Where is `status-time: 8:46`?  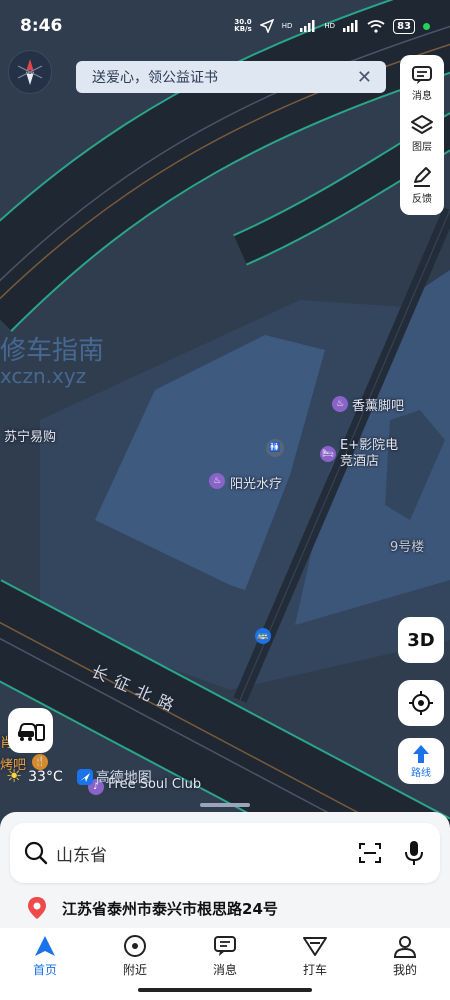
status-time: 8:46 is located at coordinates (41, 26).